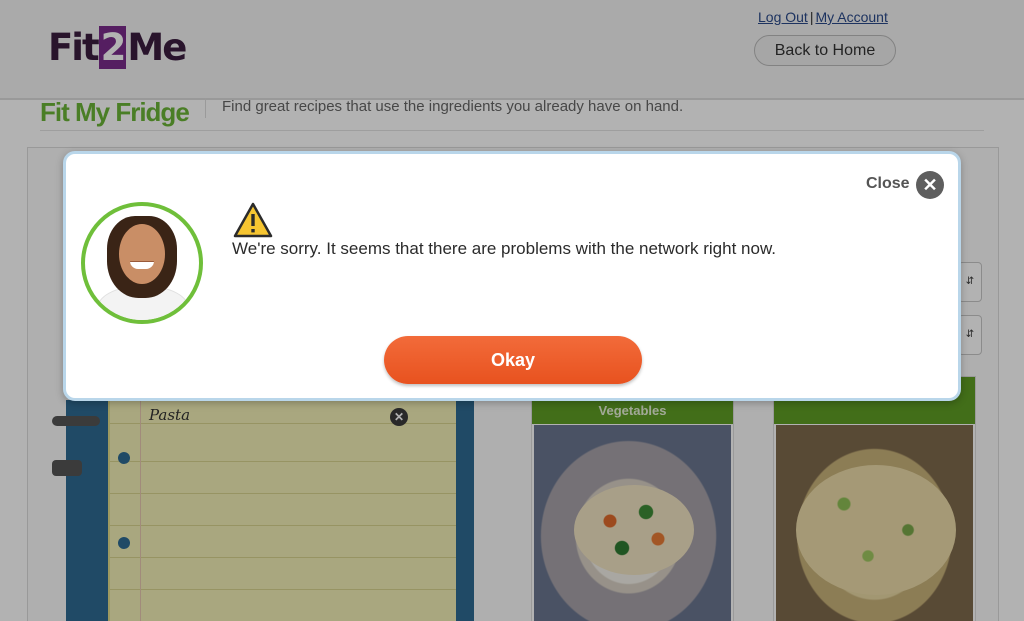 The width and height of the screenshot is (1024, 621). I want to click on avatar-face, so click(142, 254).